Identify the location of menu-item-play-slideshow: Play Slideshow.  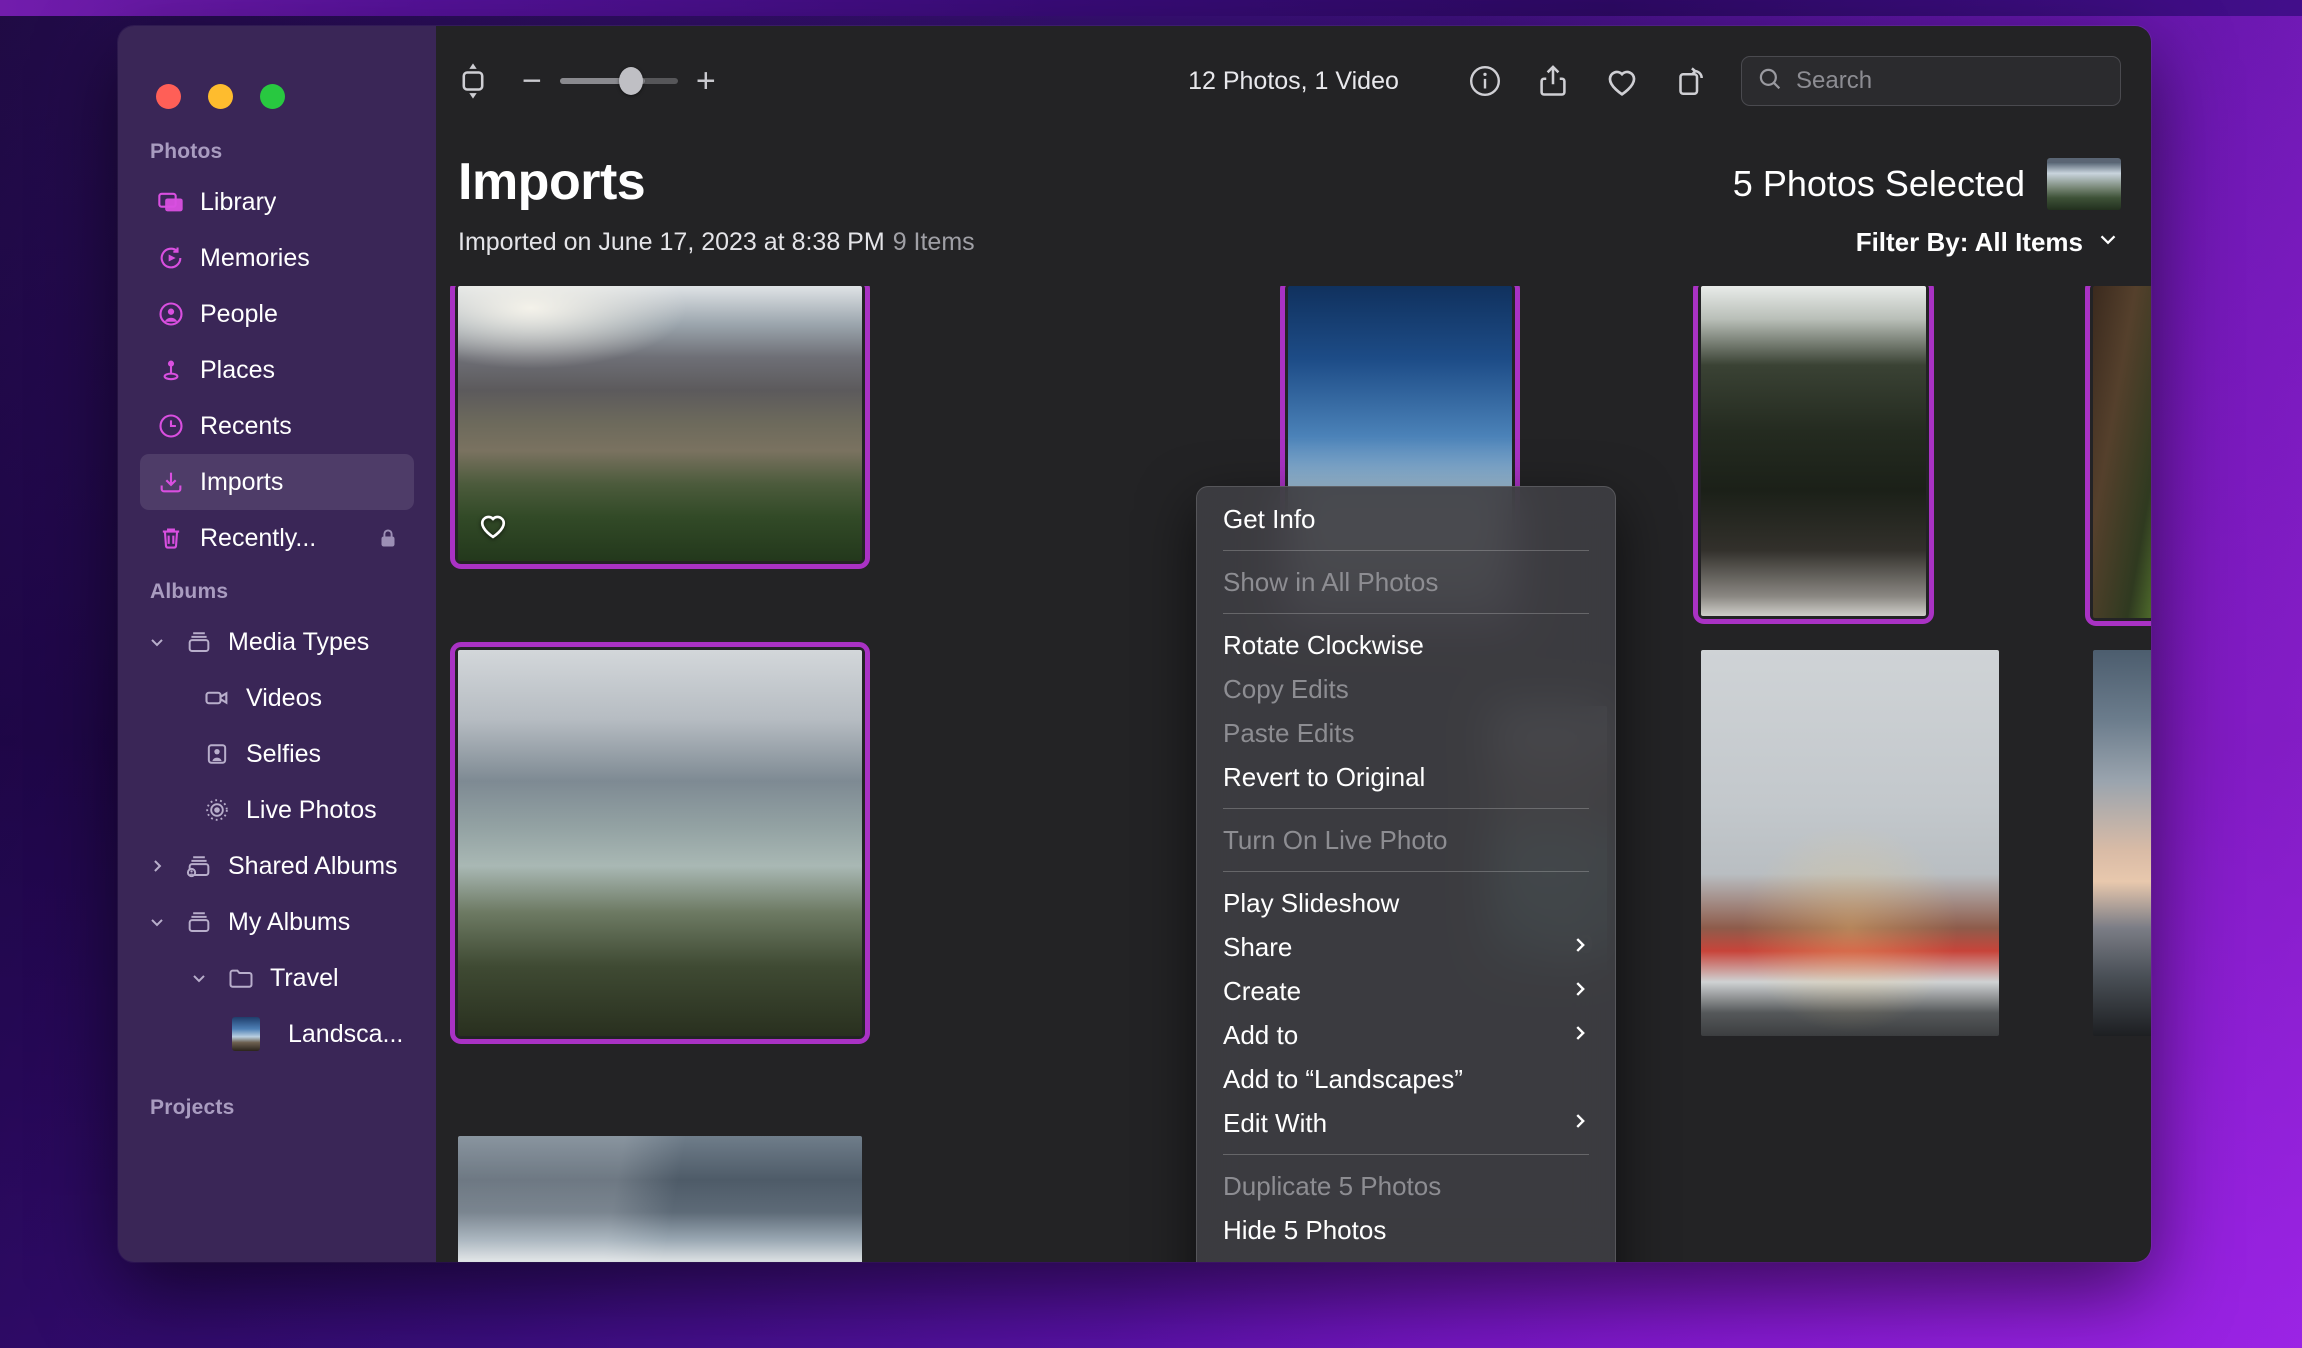
(1406, 903).